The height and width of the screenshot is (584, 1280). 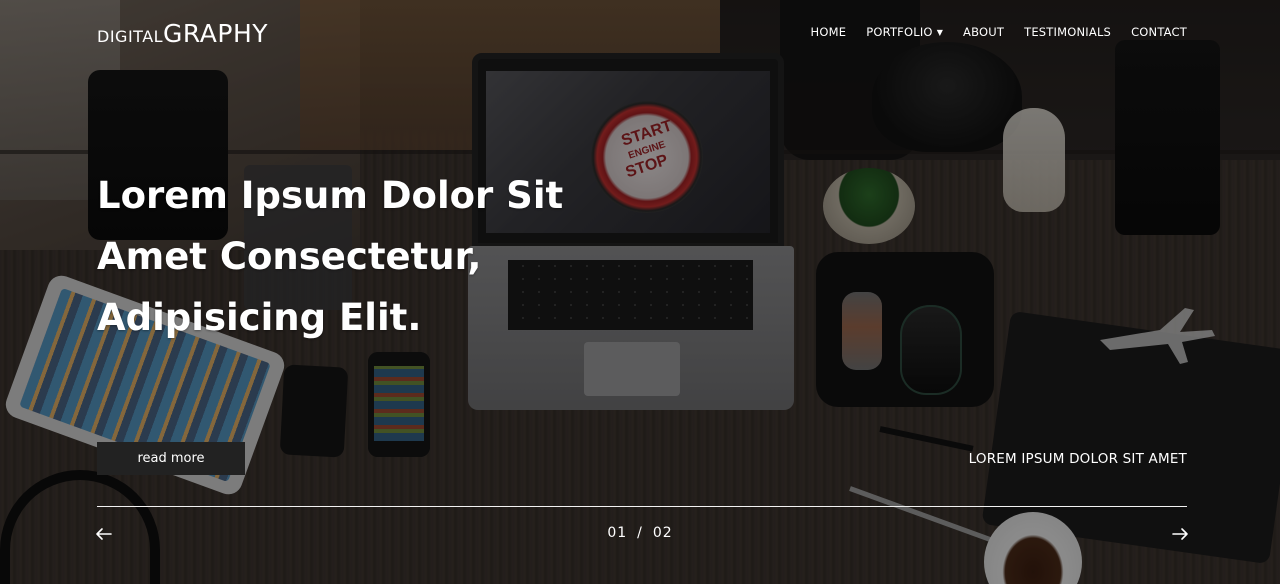 I want to click on headline-line-2: Amet Consectetur,, so click(x=289, y=256).